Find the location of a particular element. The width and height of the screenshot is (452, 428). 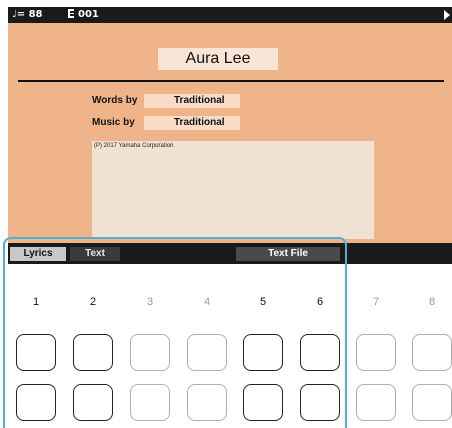

column-number-8: 8 is located at coordinates (432, 302).